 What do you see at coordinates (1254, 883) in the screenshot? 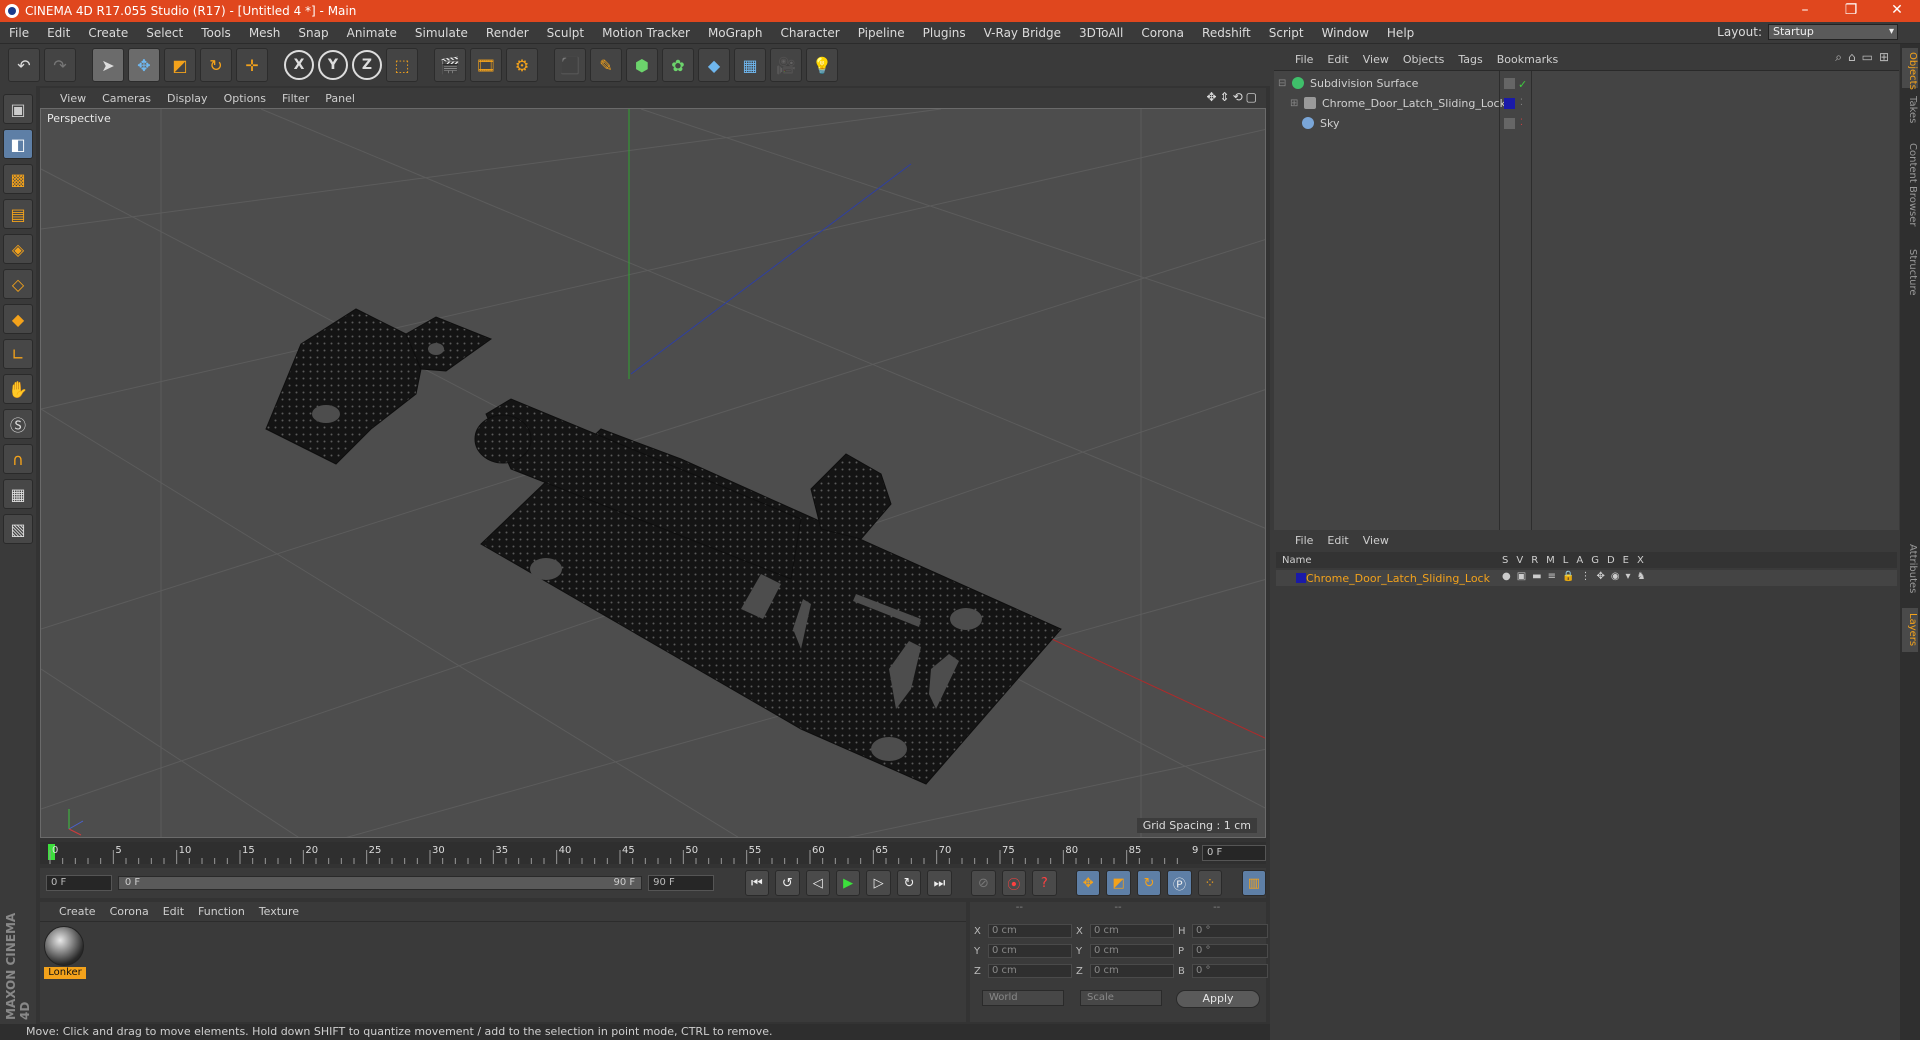
I see `timeline-window-icon: ▥` at bounding box center [1254, 883].